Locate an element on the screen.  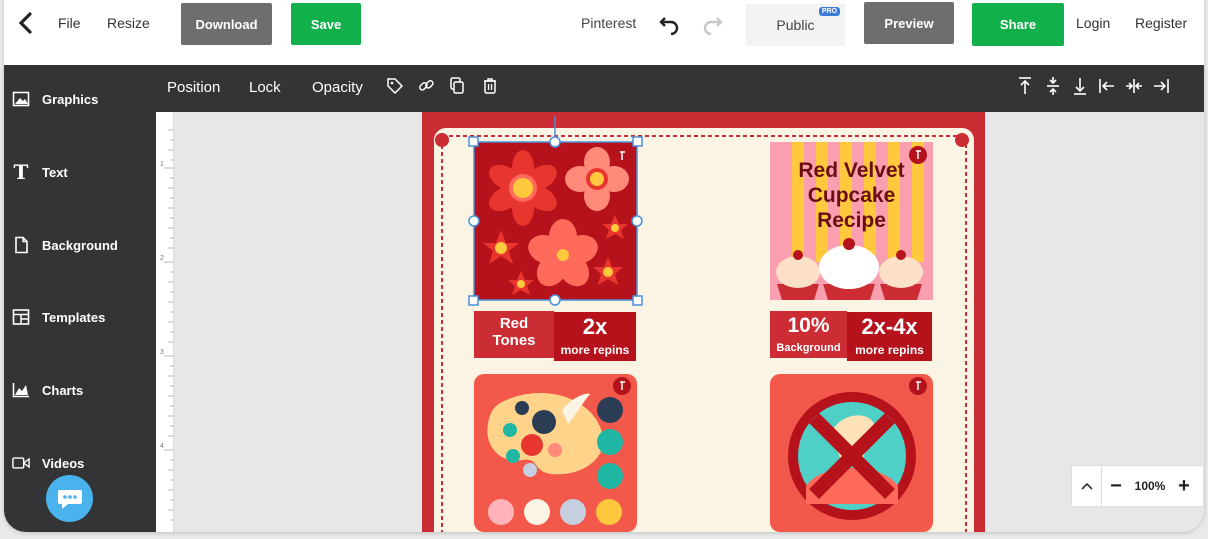
sidebar-item-graphics: Graphics is located at coordinates (82, 99).